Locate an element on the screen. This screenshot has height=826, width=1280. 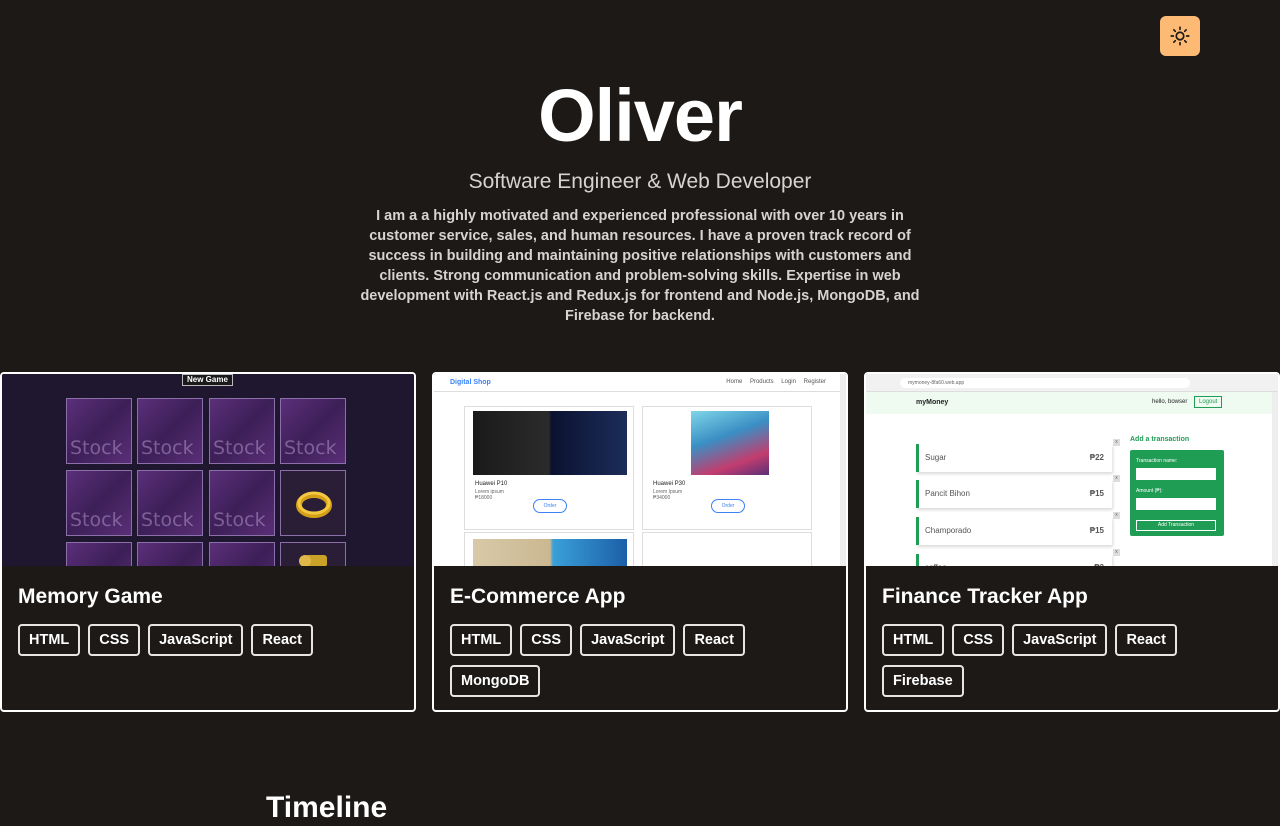
browser-chrome: mymoney-8fa60.web.app is located at coordinates (1072, 383).